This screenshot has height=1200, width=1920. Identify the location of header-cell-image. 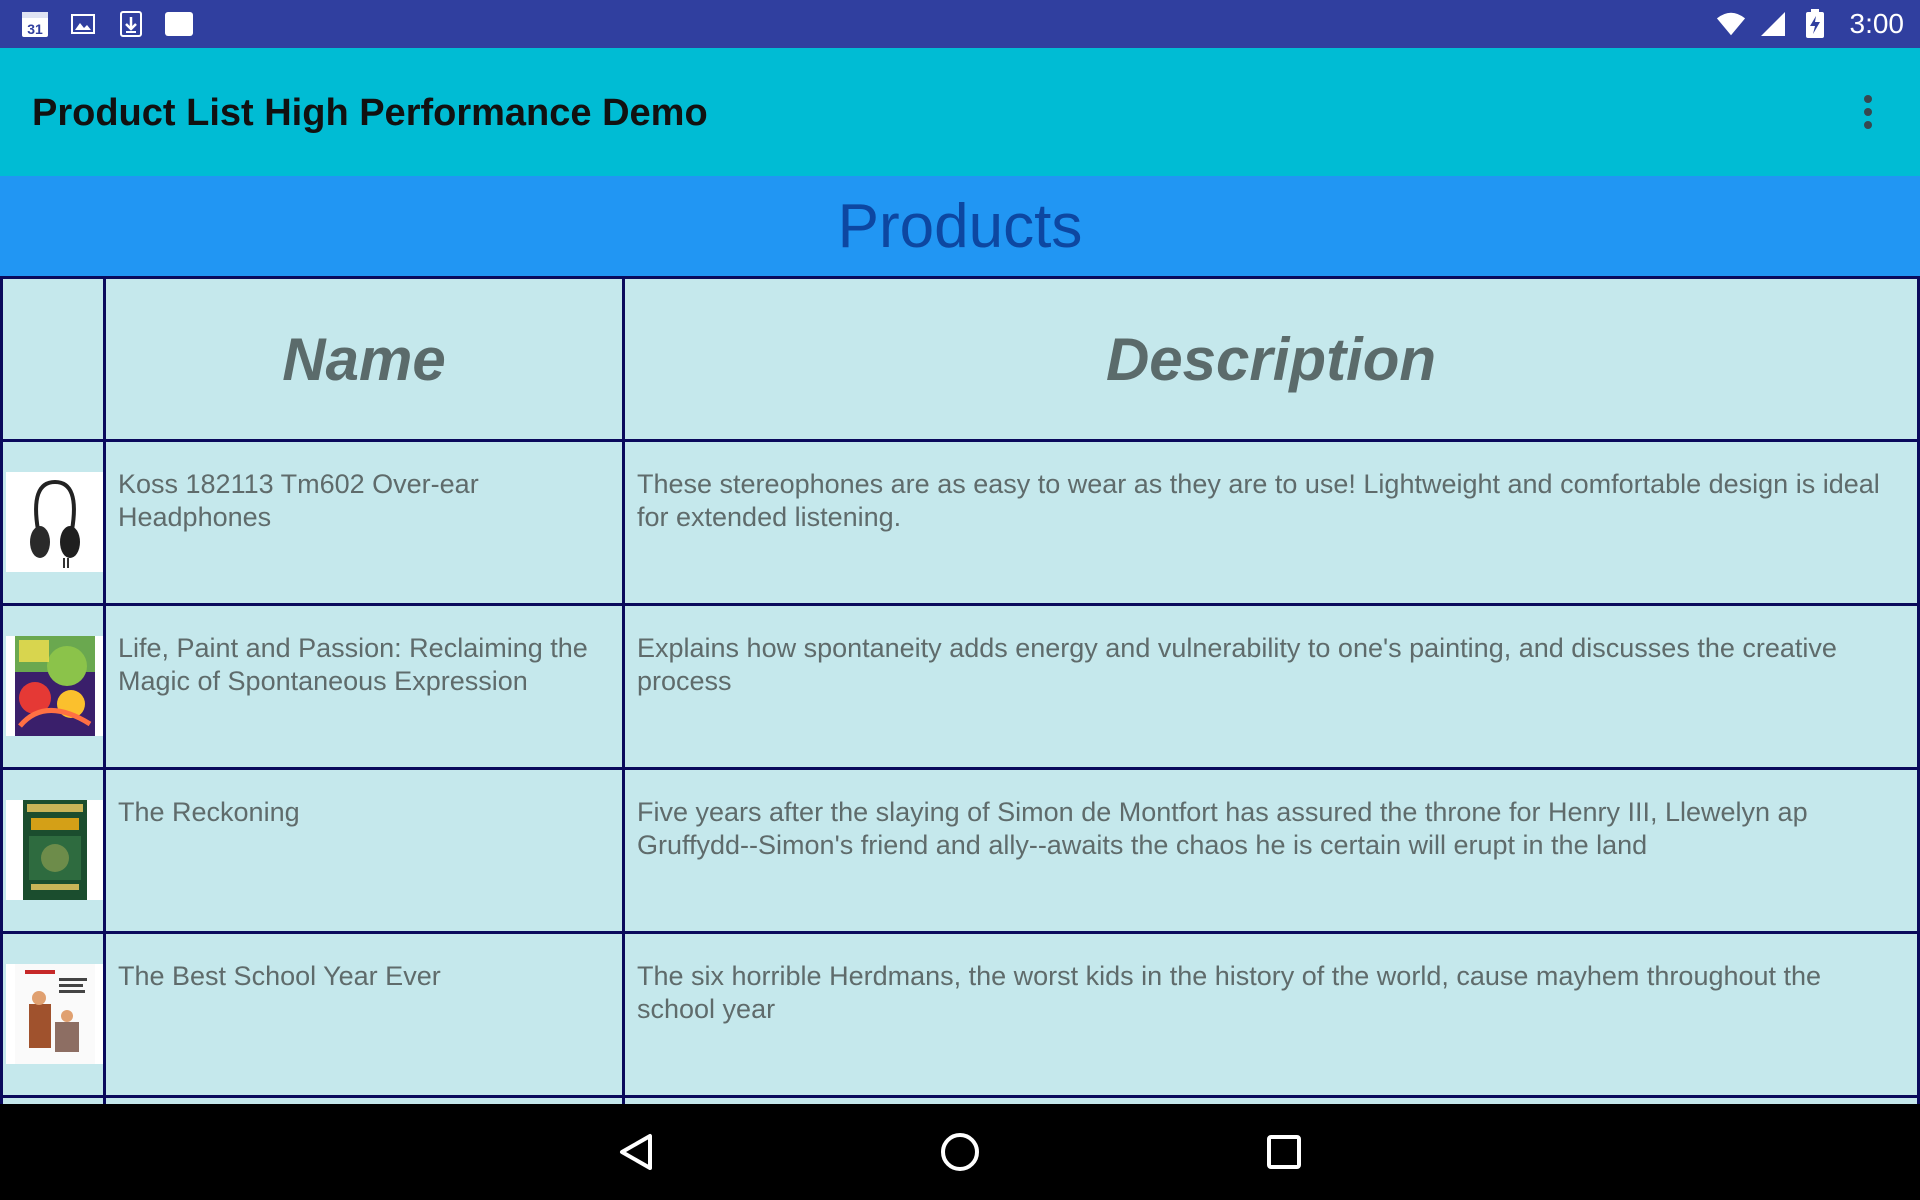
(53, 359).